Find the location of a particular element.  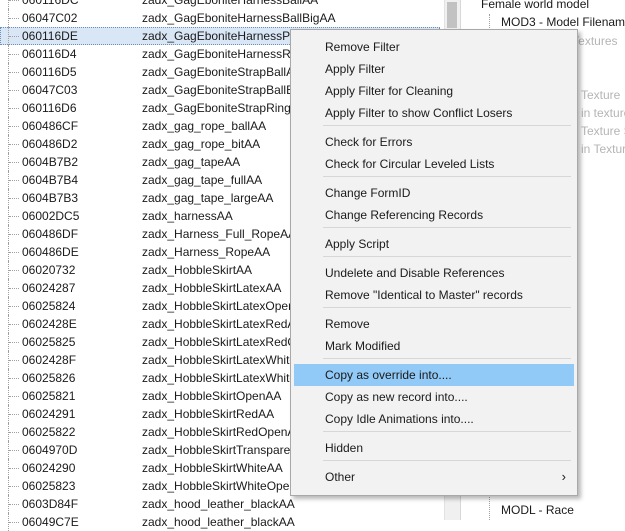

panel-row: Texture Set is located at coordinates (603, 131).